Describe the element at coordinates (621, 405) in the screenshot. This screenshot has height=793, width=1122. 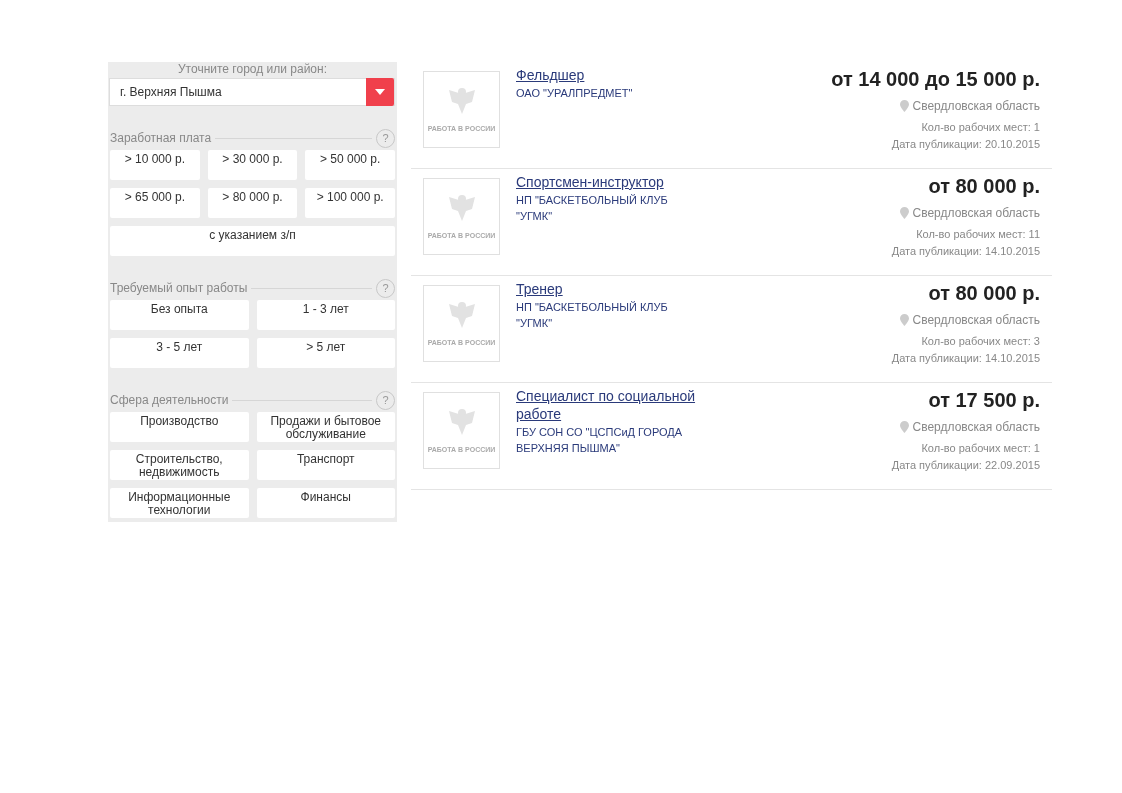
I see `vacancy-title: Специалист по социальной работе` at that location.